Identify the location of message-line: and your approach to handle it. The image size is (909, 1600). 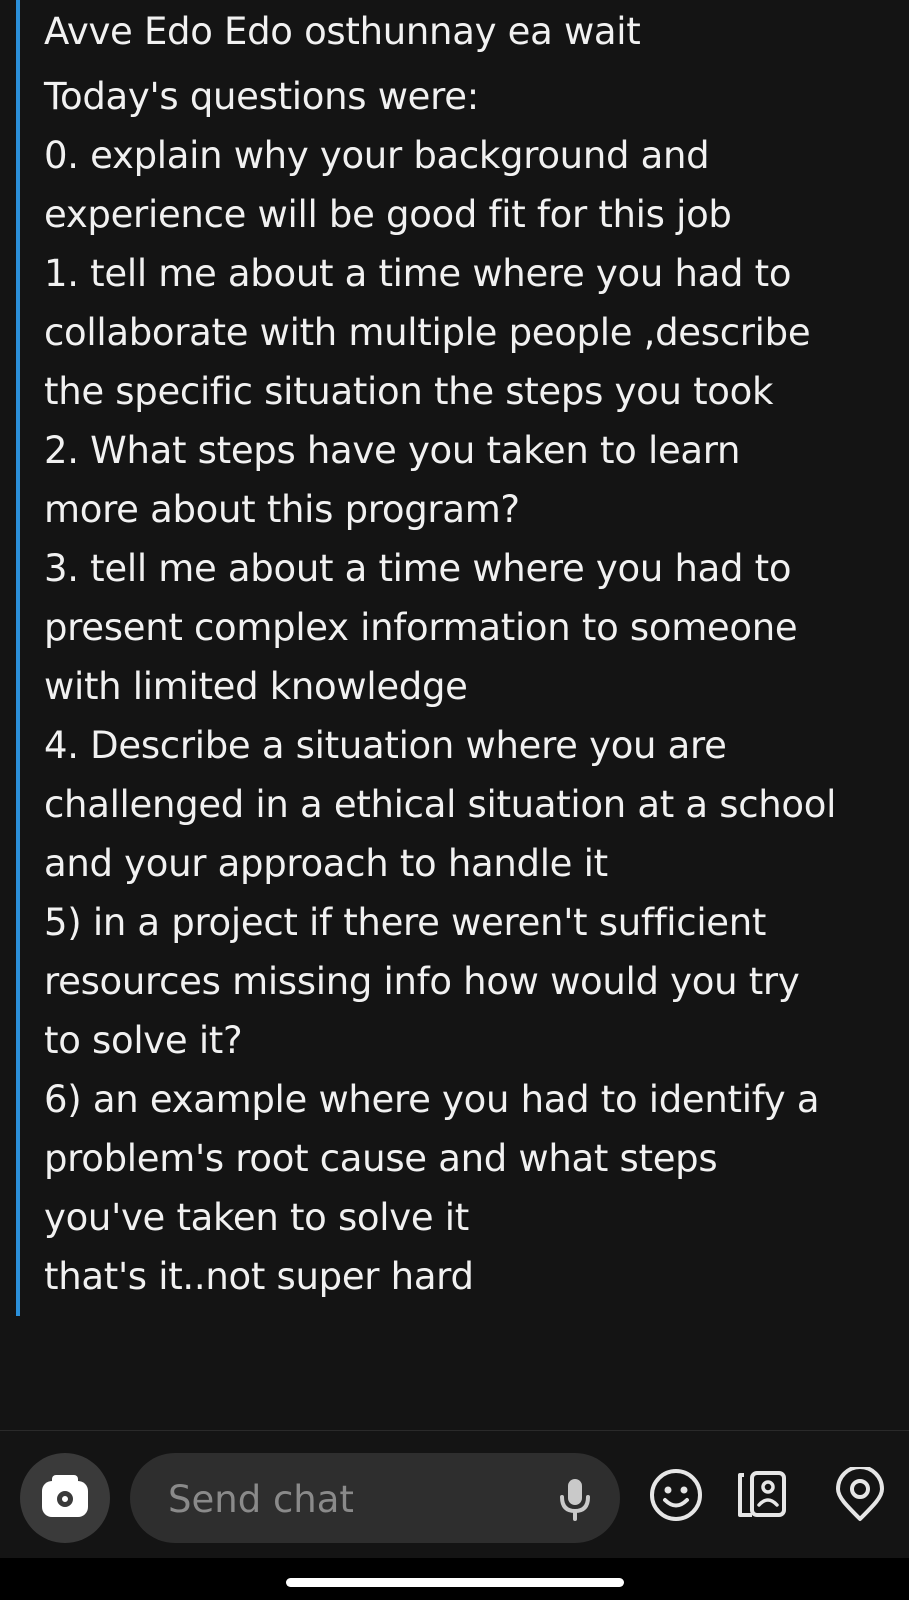
(326, 863).